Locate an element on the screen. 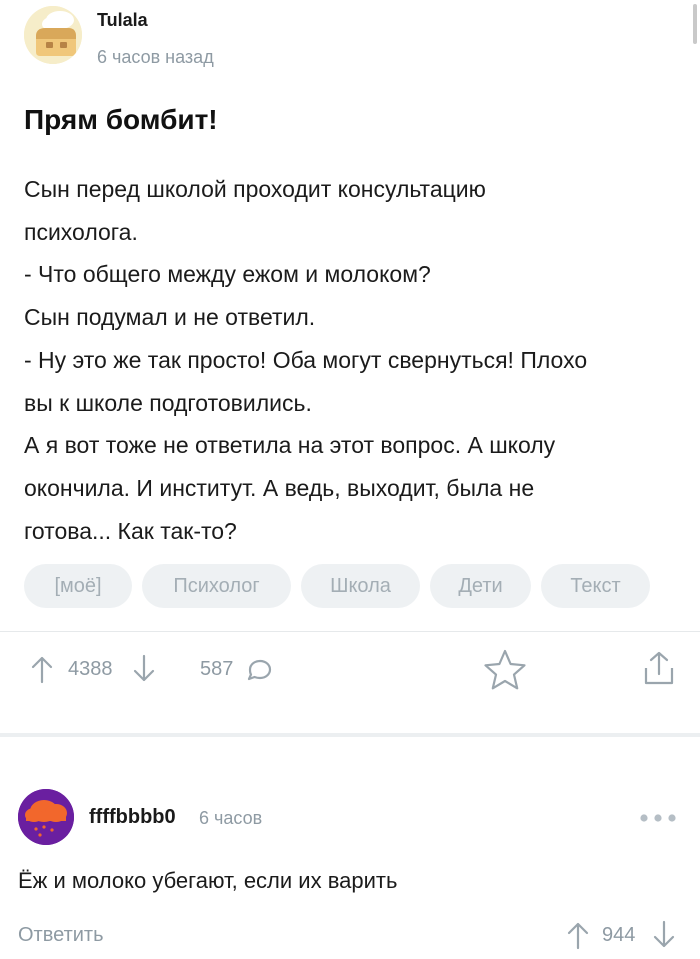  cloud-avatar-icon is located at coordinates (46, 817).